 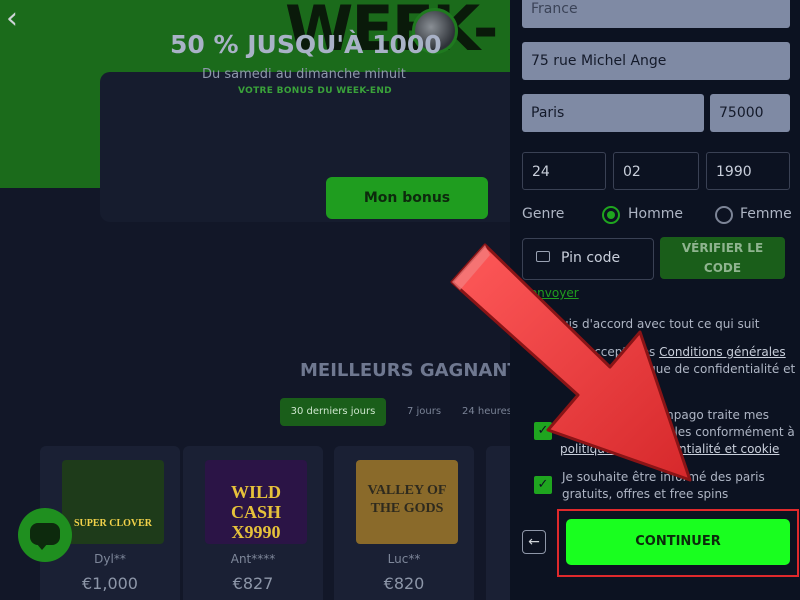 What do you see at coordinates (750, 113) in the screenshot?
I see `postcode-field: 75000` at bounding box center [750, 113].